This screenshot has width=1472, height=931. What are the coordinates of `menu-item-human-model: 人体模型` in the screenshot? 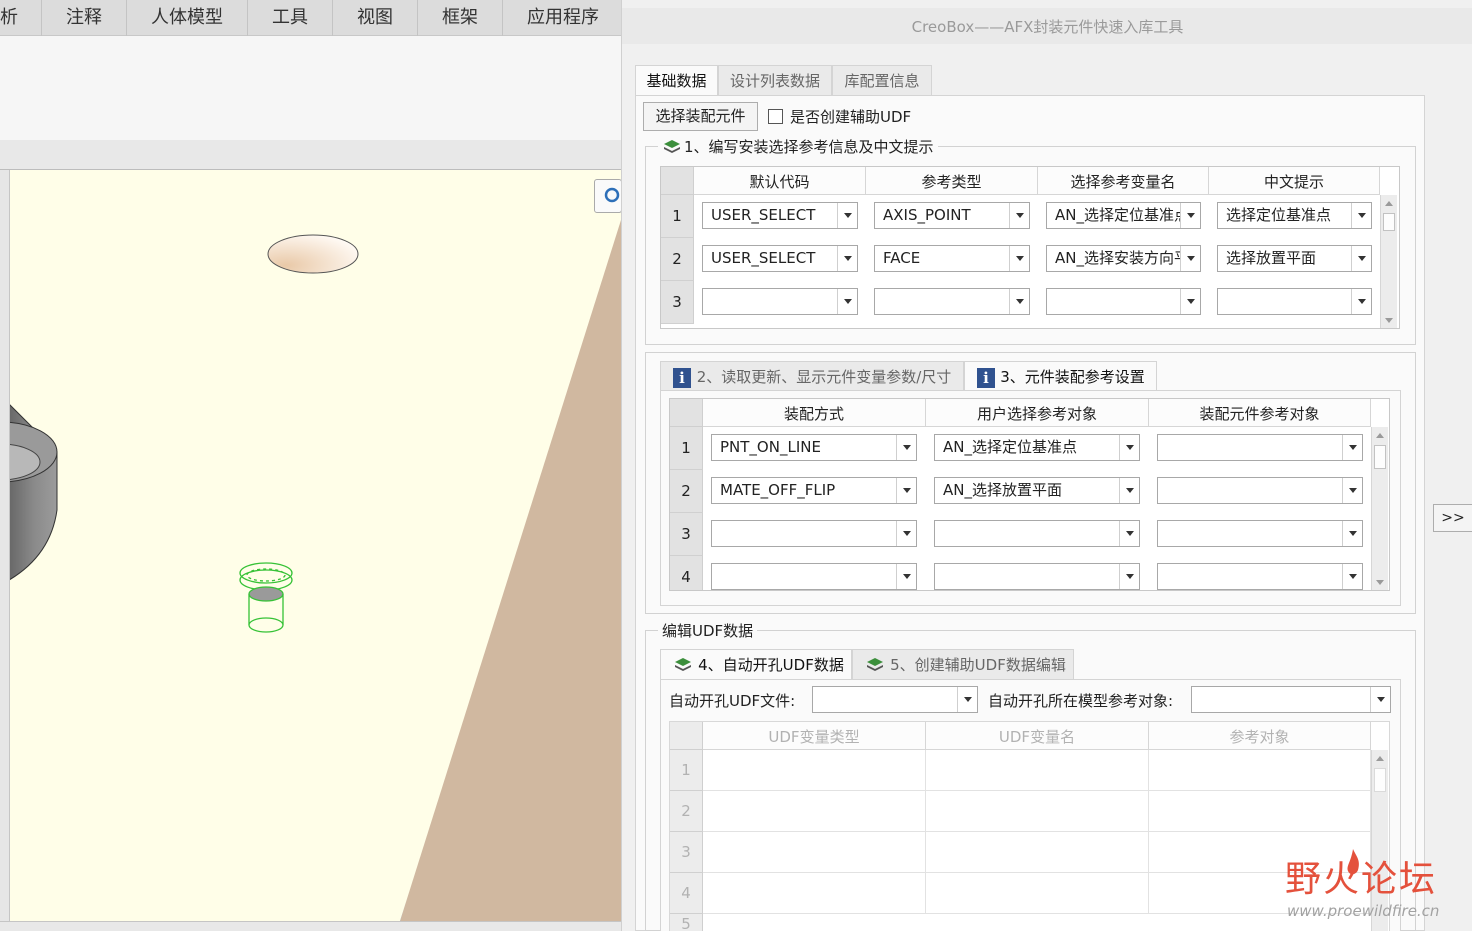 It's located at (187, 18).